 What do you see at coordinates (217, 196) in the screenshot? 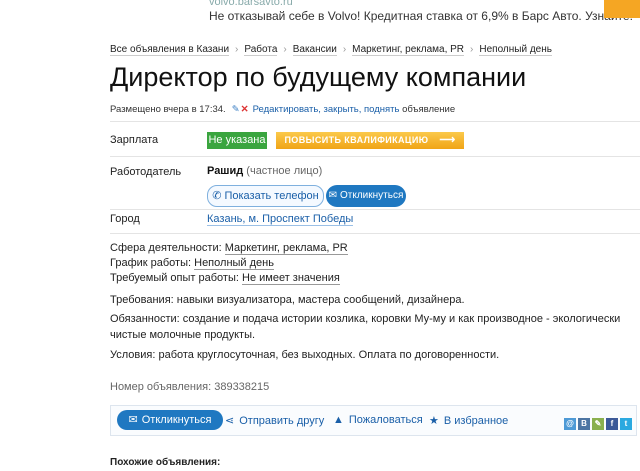
I see `phone-icon: ✆` at bounding box center [217, 196].